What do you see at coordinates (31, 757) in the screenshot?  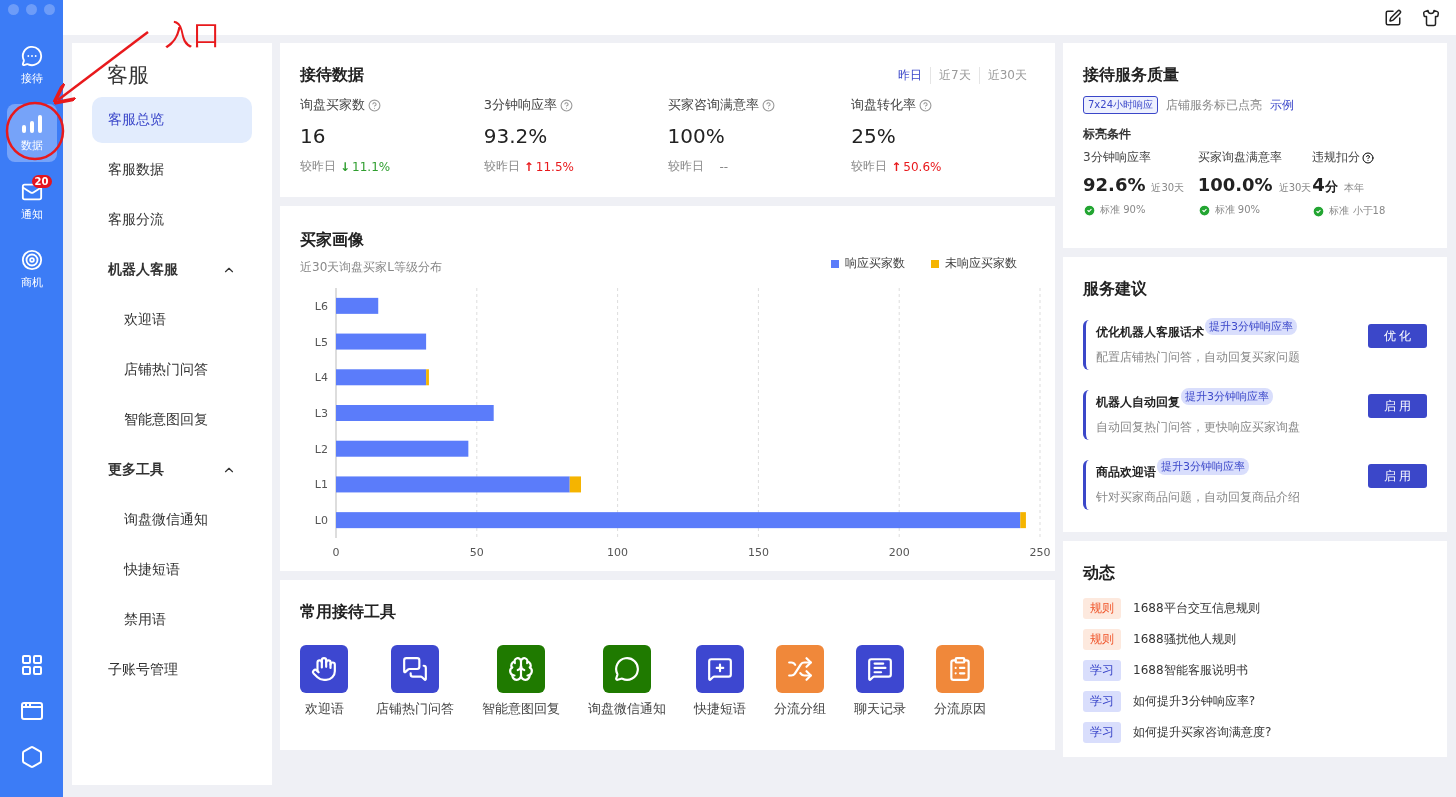 I see `settings-icon` at bounding box center [31, 757].